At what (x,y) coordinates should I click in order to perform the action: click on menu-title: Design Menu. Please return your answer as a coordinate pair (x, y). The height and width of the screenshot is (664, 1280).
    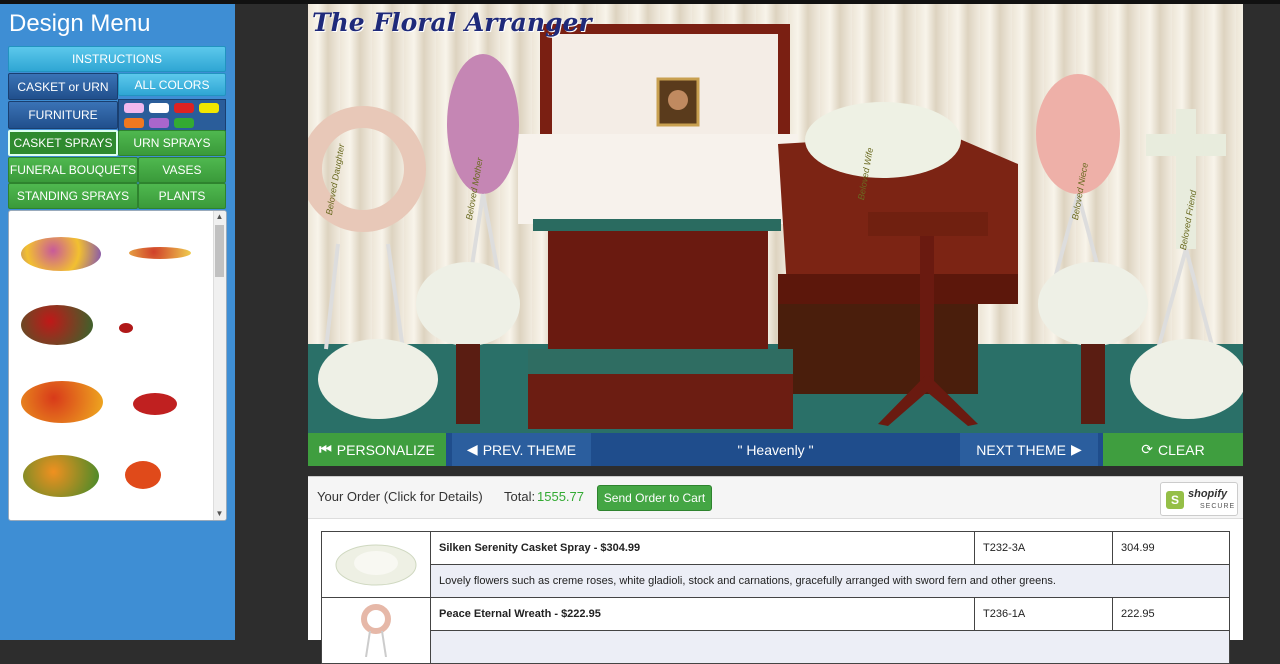
    Looking at the image, I should click on (80, 23).